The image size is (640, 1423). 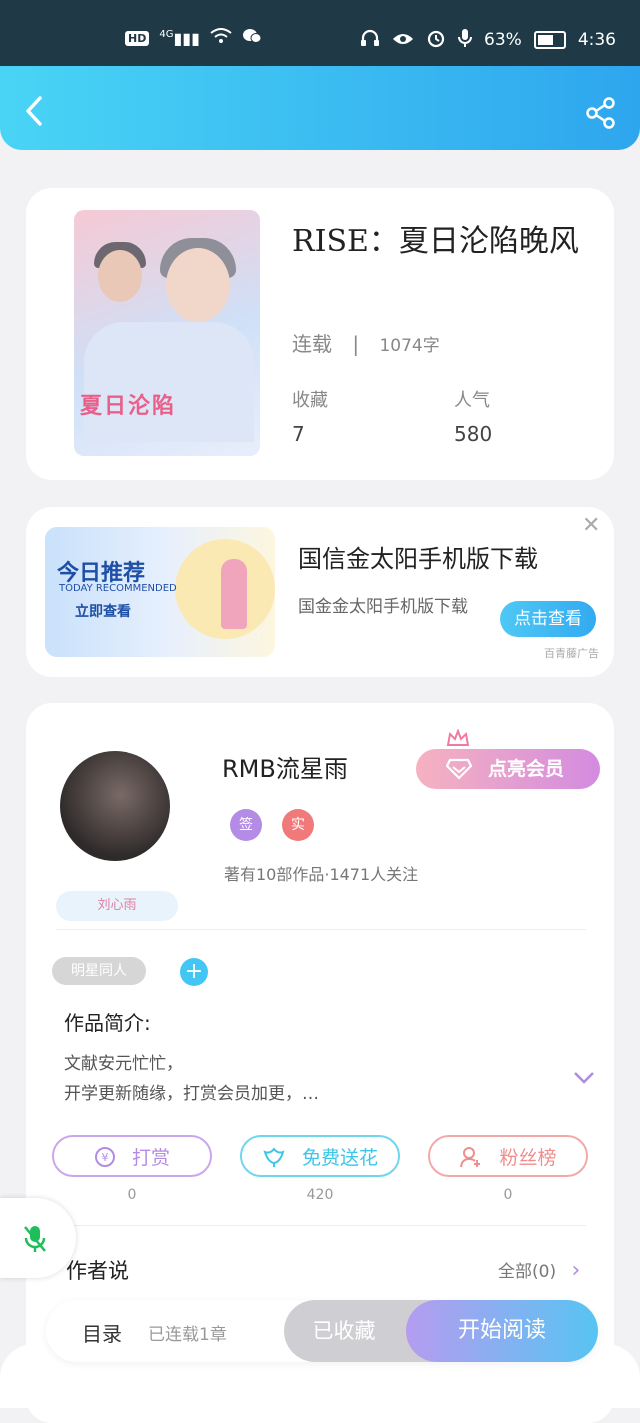 What do you see at coordinates (310, 400) in the screenshot?
I see `favorites-label: 收藏` at bounding box center [310, 400].